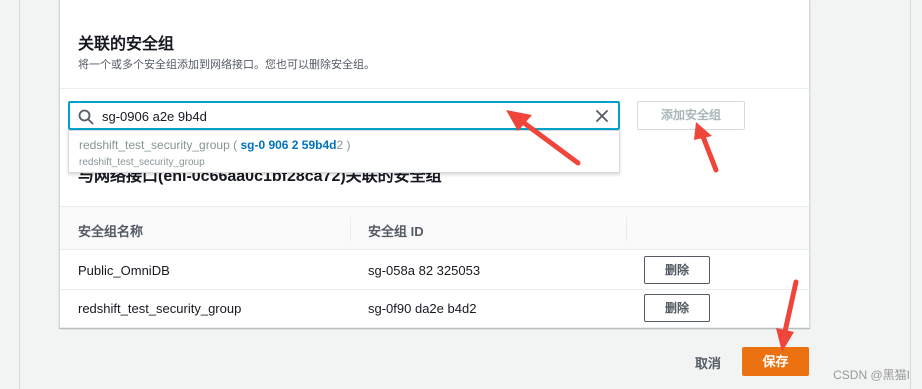  I want to click on close-icon, so click(602, 116).